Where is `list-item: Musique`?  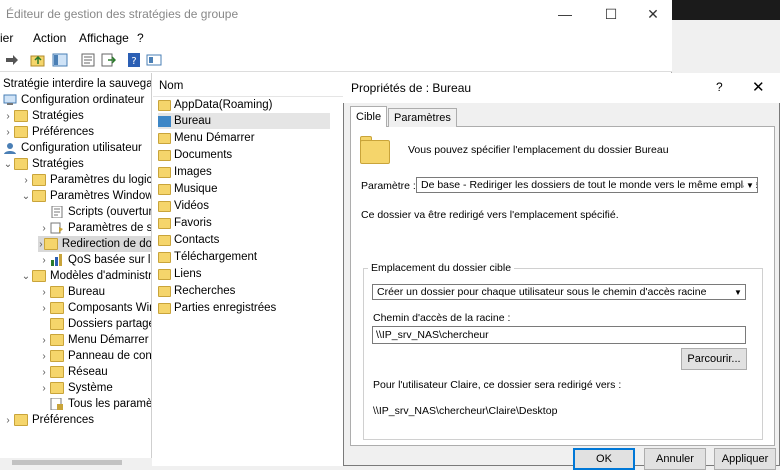
list-item: Musique is located at coordinates (244, 189).